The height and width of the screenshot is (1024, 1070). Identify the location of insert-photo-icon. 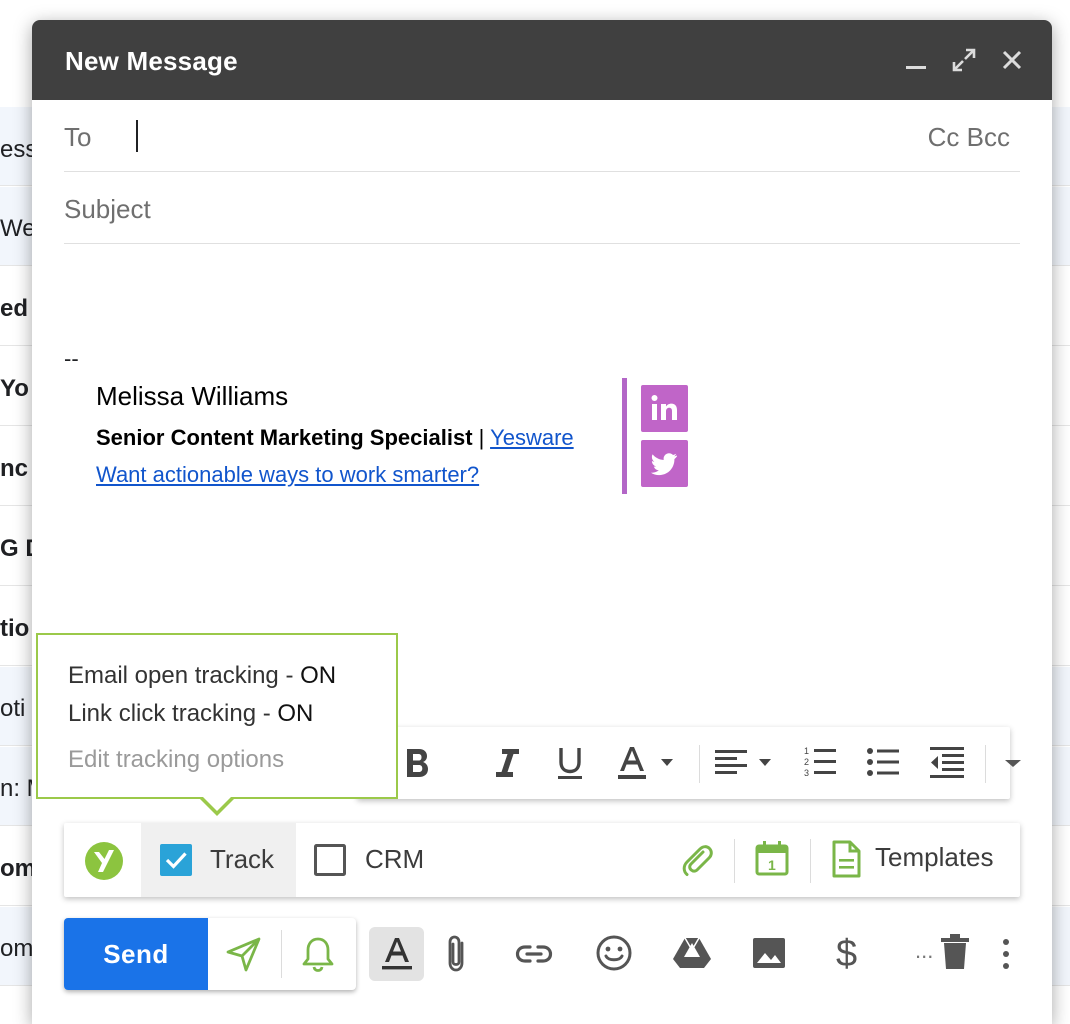
(769, 953).